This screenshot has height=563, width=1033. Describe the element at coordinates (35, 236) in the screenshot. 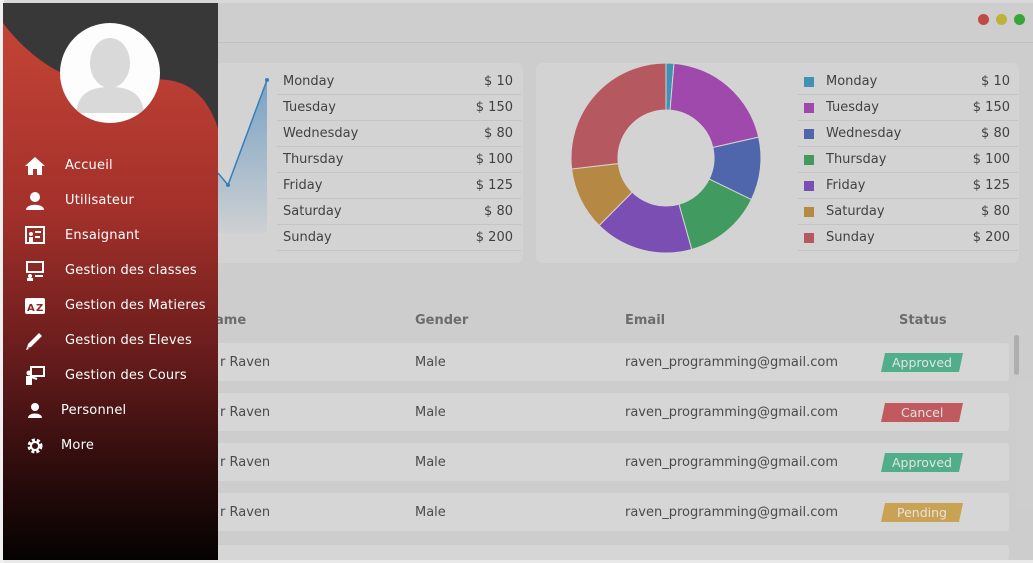

I see `teacher-board-icon` at that location.